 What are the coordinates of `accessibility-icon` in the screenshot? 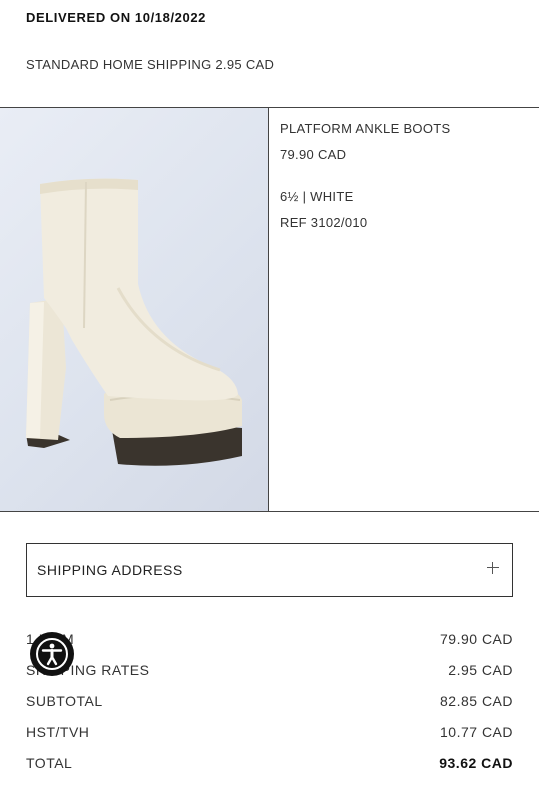 It's located at (52, 654).